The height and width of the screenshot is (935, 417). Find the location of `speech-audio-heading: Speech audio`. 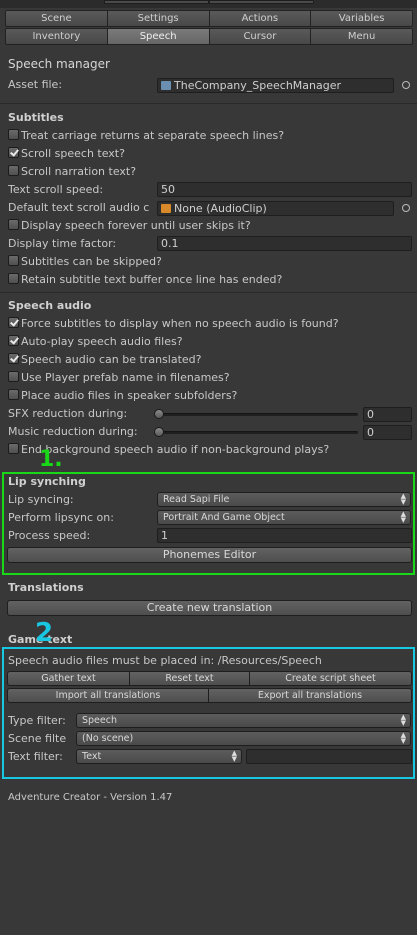

speech-audio-heading: Speech audio is located at coordinates (50, 305).